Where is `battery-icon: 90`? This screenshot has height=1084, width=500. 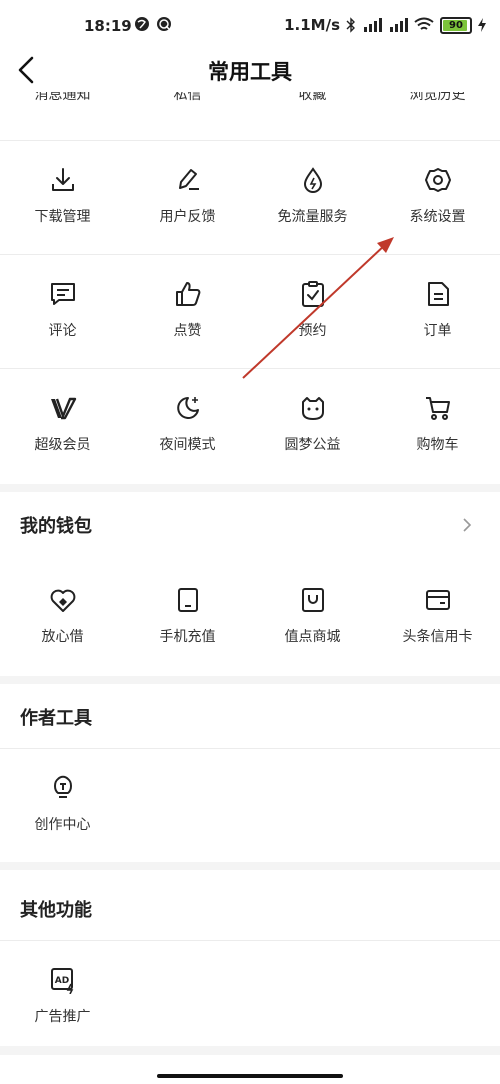 battery-icon: 90 is located at coordinates (456, 25).